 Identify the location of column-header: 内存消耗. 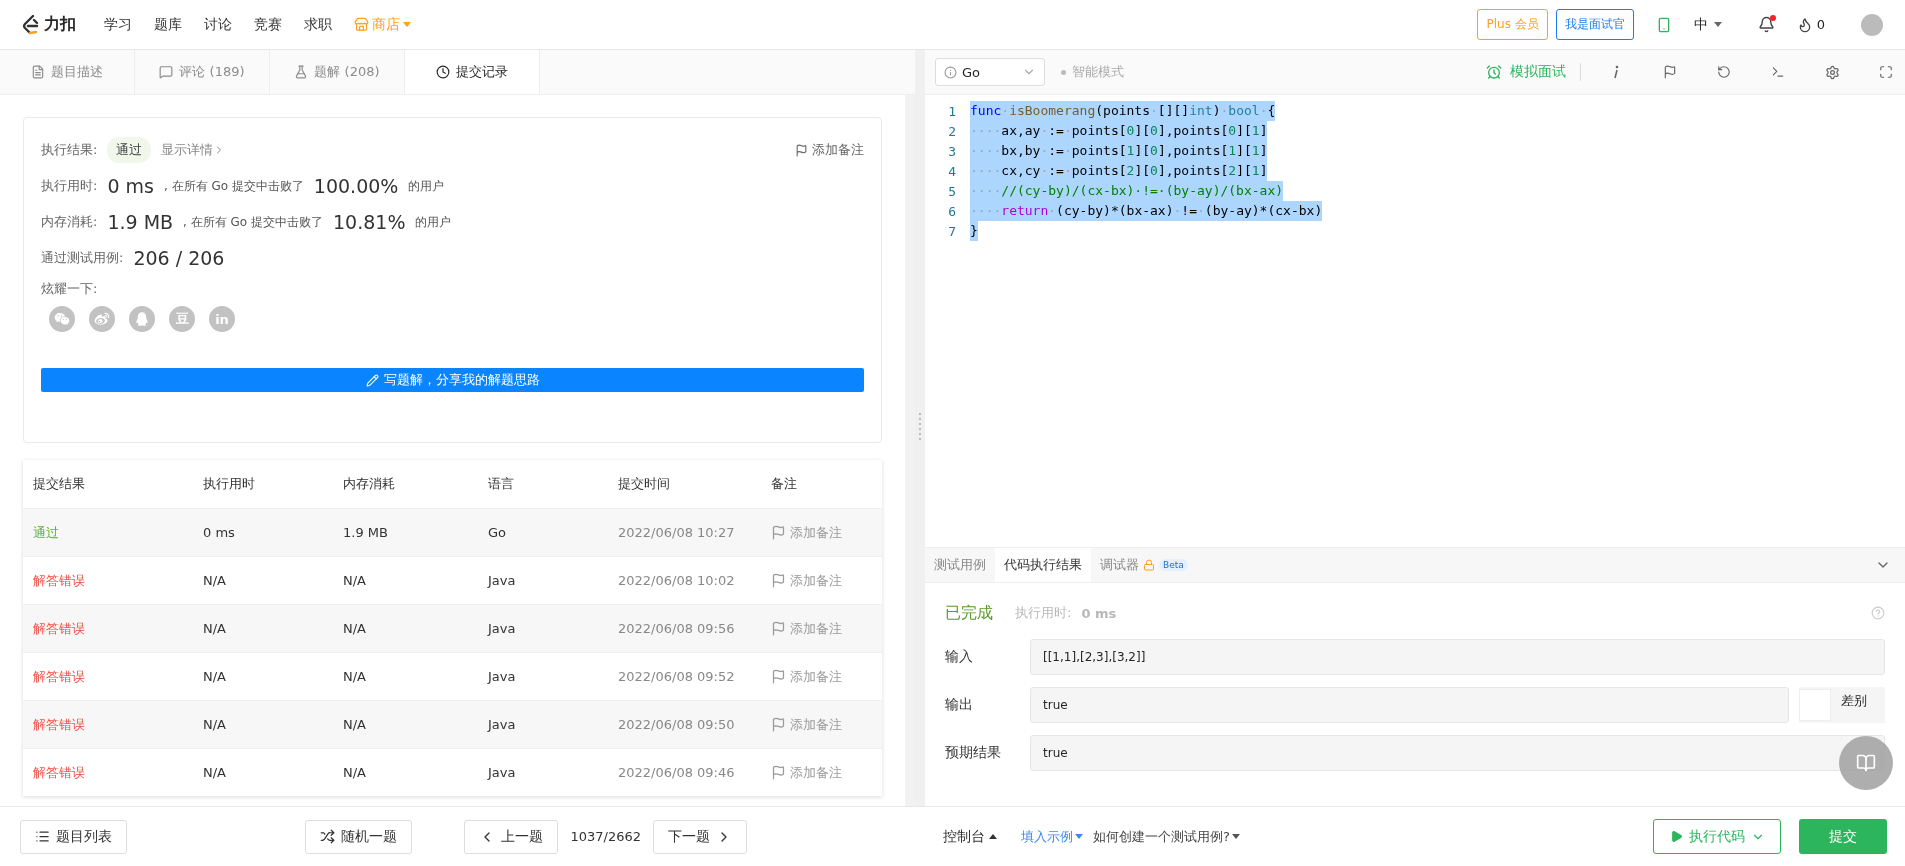
(369, 484).